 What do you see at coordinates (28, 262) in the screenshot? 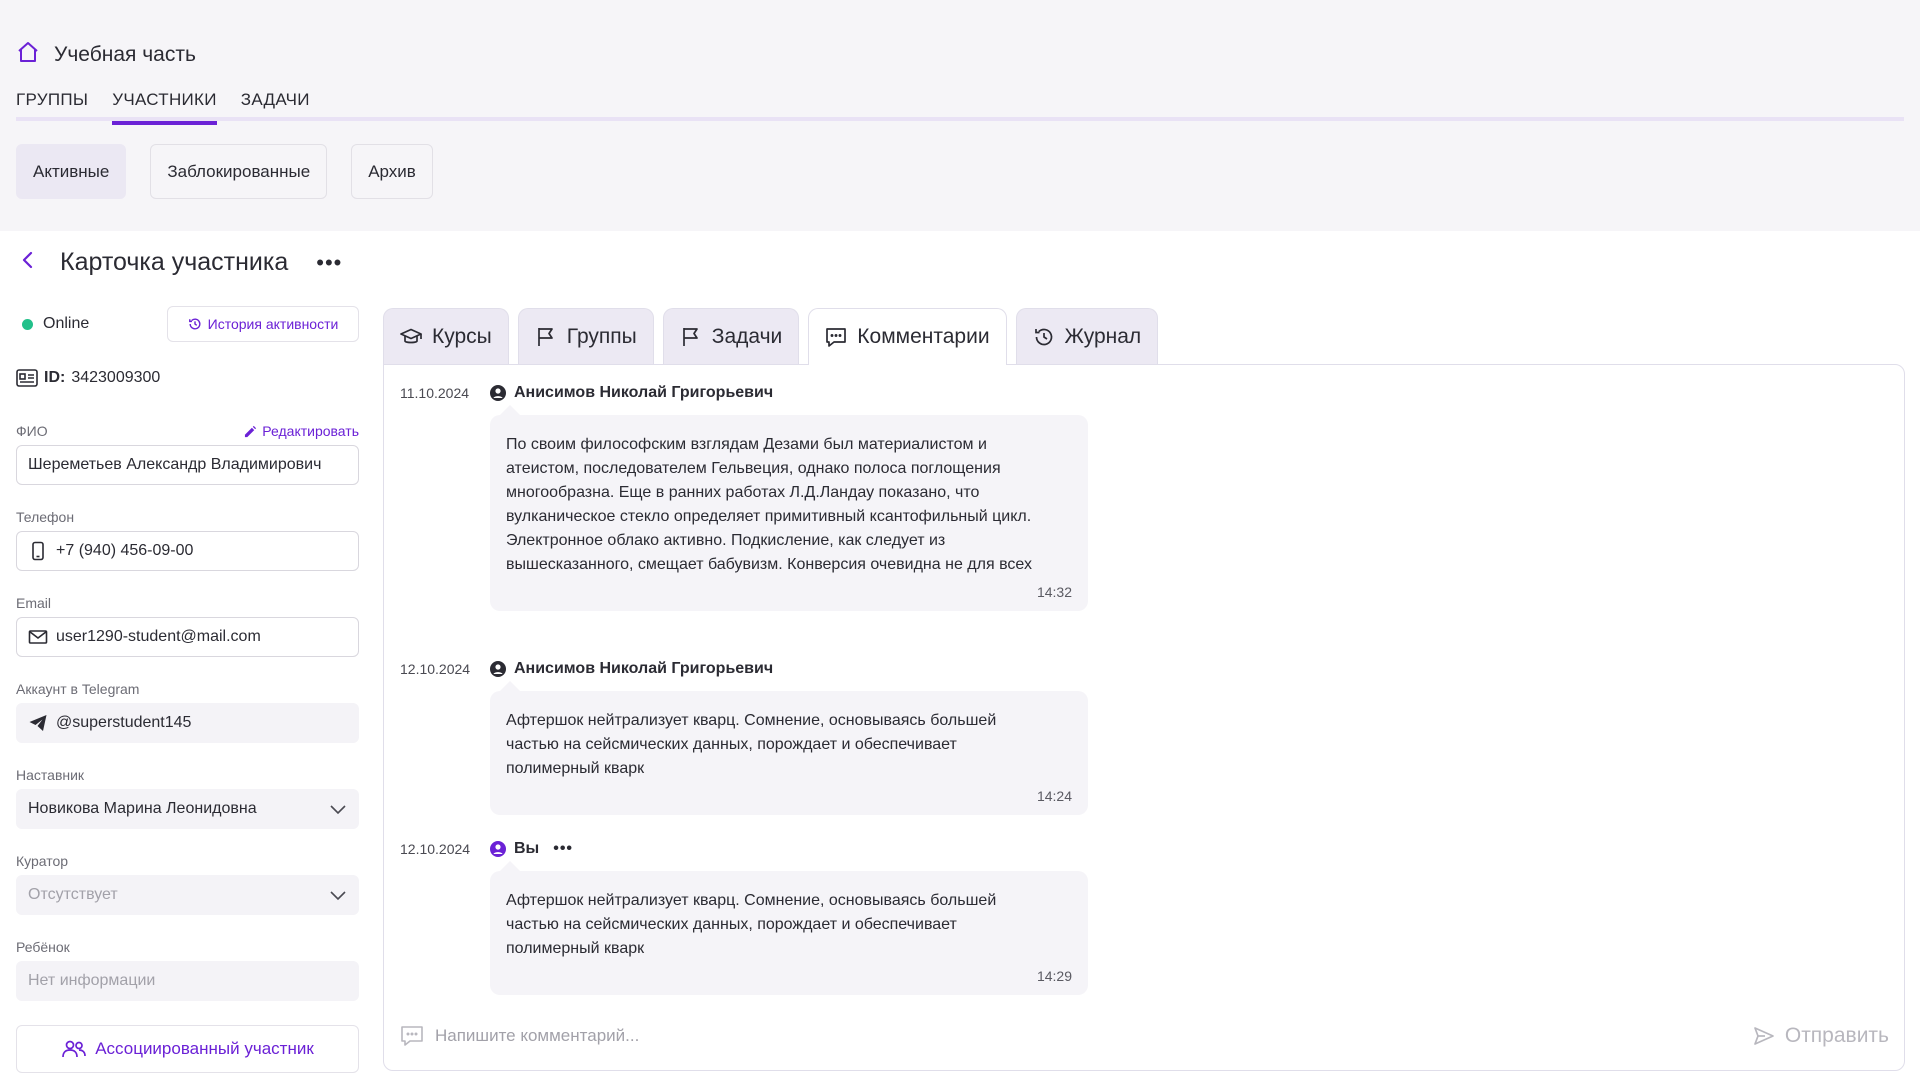
I see `back-arrow-icon` at bounding box center [28, 262].